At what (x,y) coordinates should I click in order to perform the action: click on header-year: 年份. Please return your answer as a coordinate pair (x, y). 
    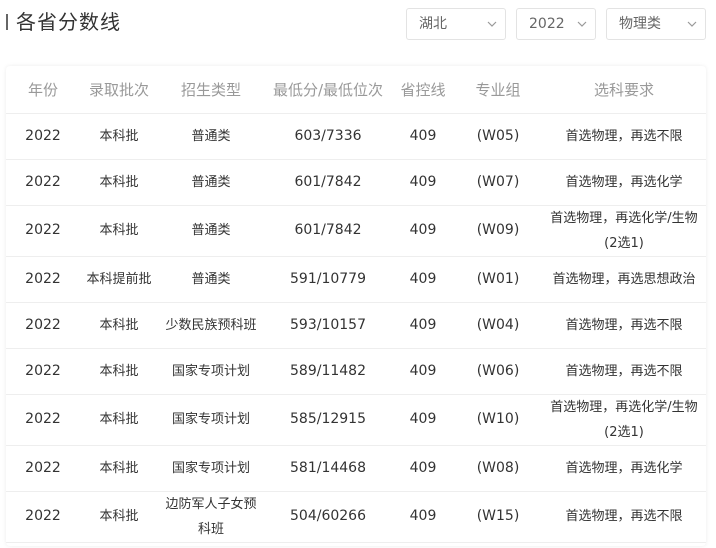
    Looking at the image, I should click on (43, 90).